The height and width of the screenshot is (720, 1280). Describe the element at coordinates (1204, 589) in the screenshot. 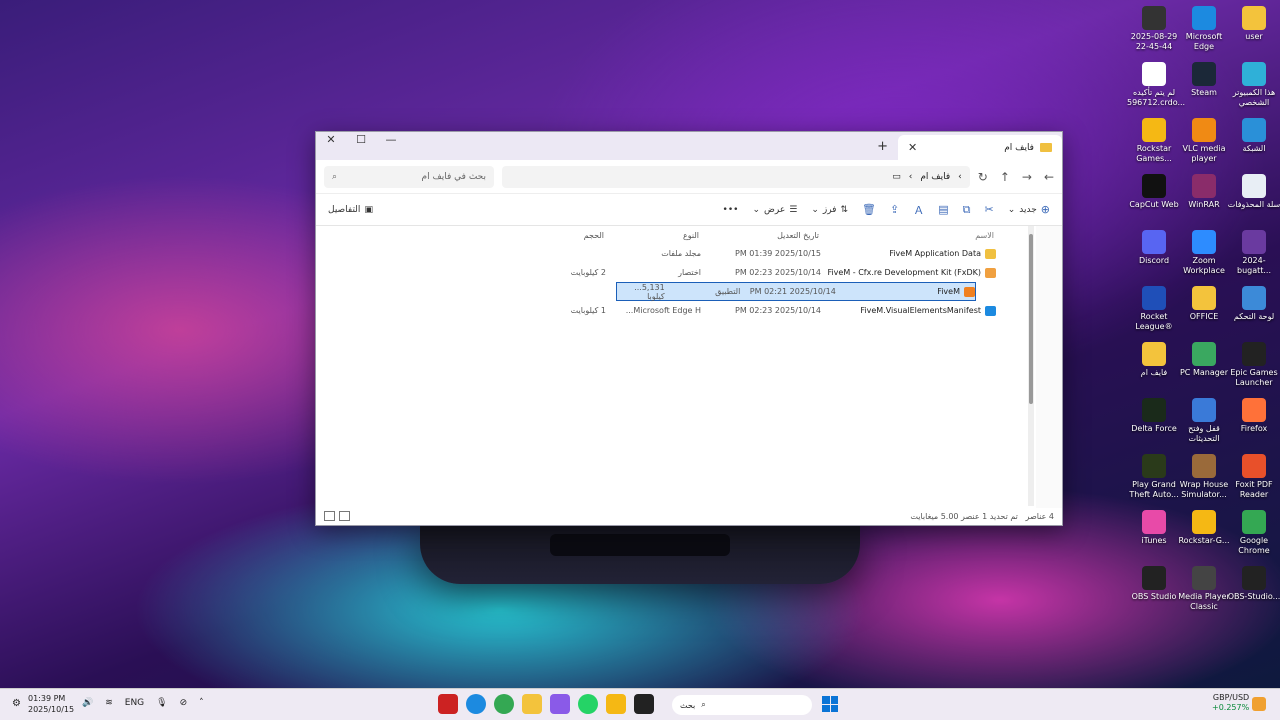

I see `desktop-icon: Media Player Classic` at that location.